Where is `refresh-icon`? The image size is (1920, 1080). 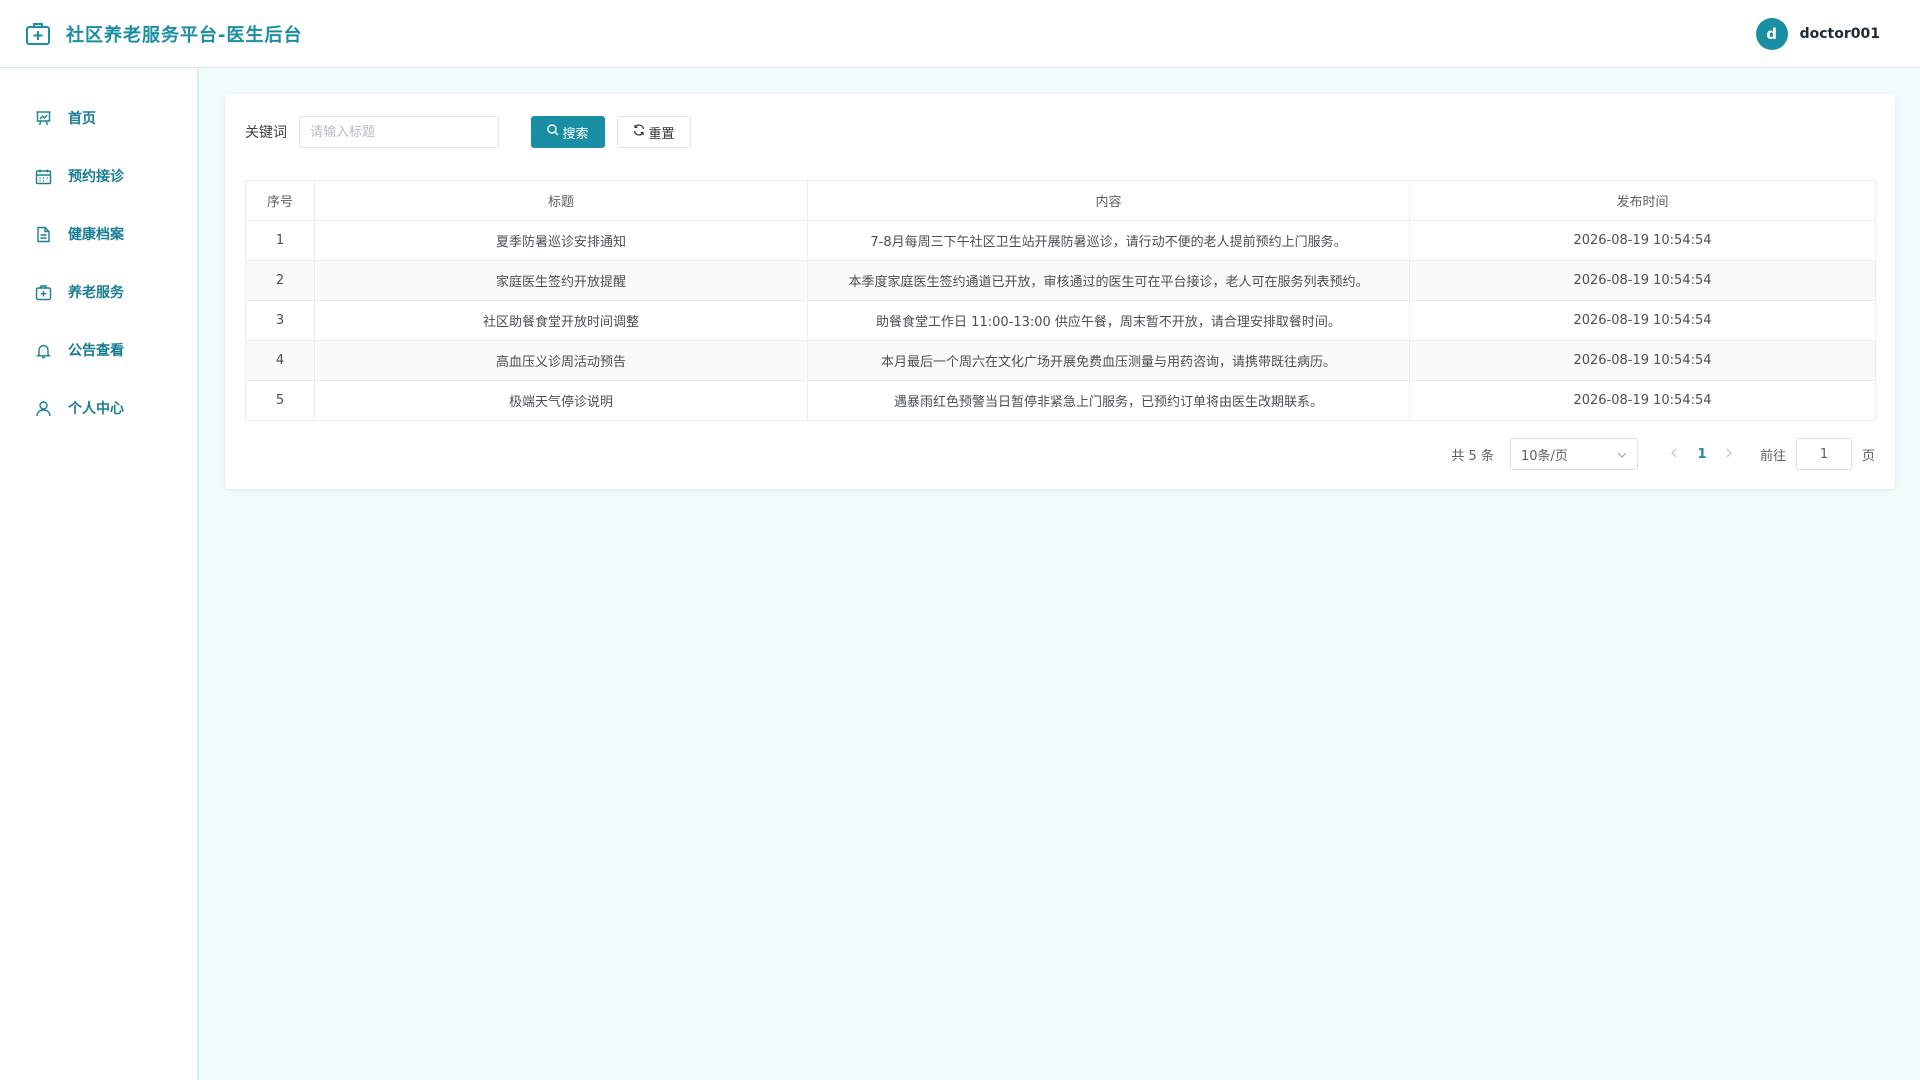 refresh-icon is located at coordinates (639, 132).